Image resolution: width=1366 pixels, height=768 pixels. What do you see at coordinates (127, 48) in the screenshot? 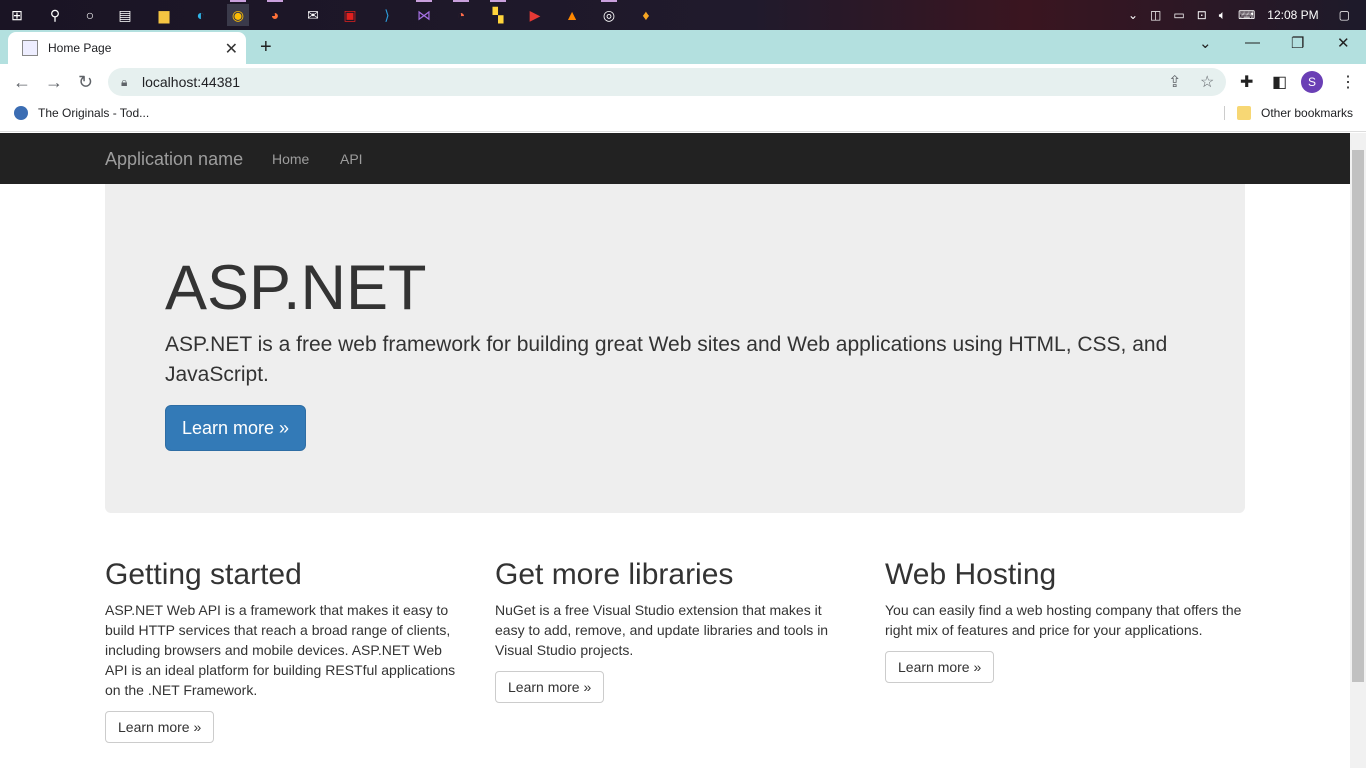
I see `tab-home-page: Home Page ✕` at bounding box center [127, 48].